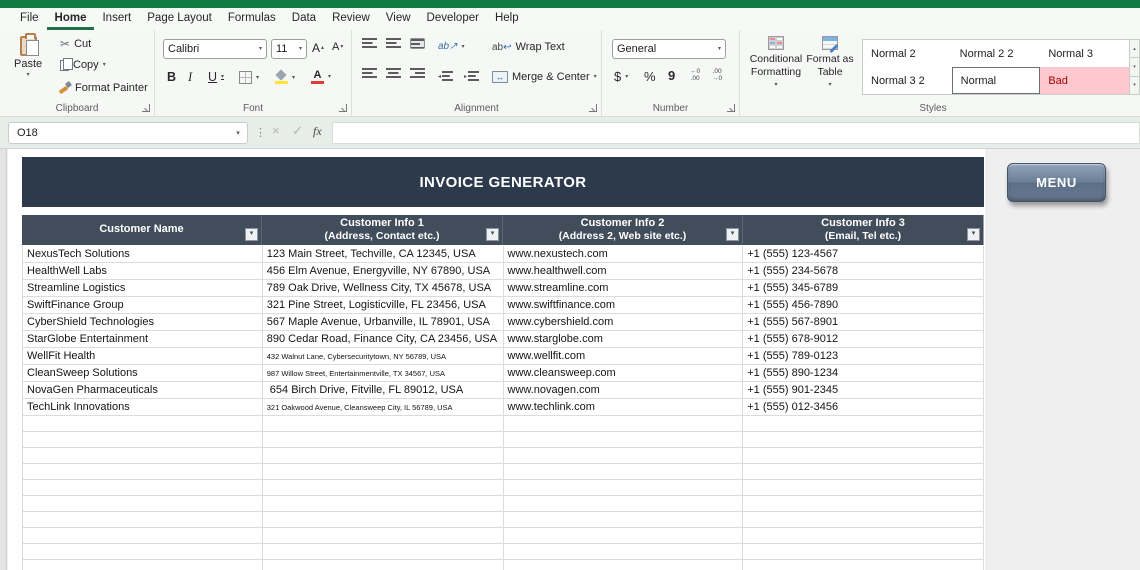  What do you see at coordinates (736, 133) in the screenshot?
I see `formula-input` at bounding box center [736, 133].